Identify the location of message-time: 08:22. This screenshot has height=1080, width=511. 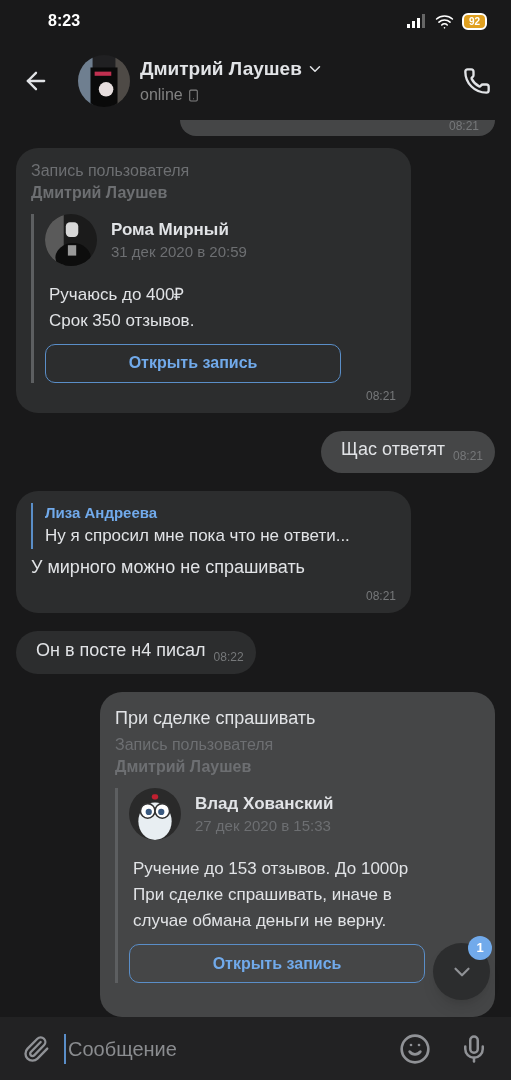
(228, 657).